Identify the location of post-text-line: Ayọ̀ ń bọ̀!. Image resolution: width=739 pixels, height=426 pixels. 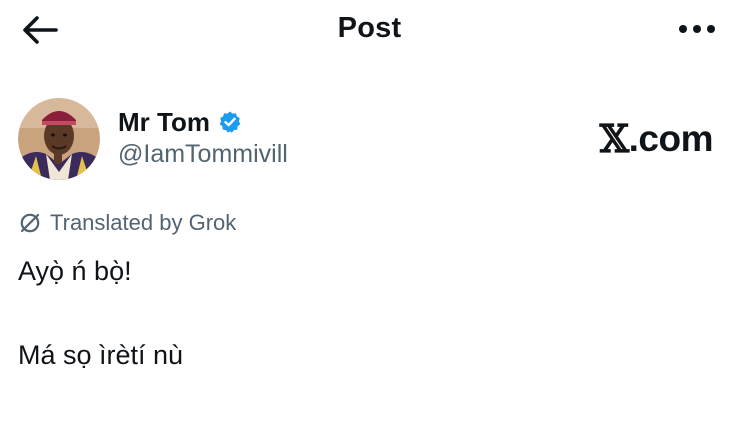
(75, 271).